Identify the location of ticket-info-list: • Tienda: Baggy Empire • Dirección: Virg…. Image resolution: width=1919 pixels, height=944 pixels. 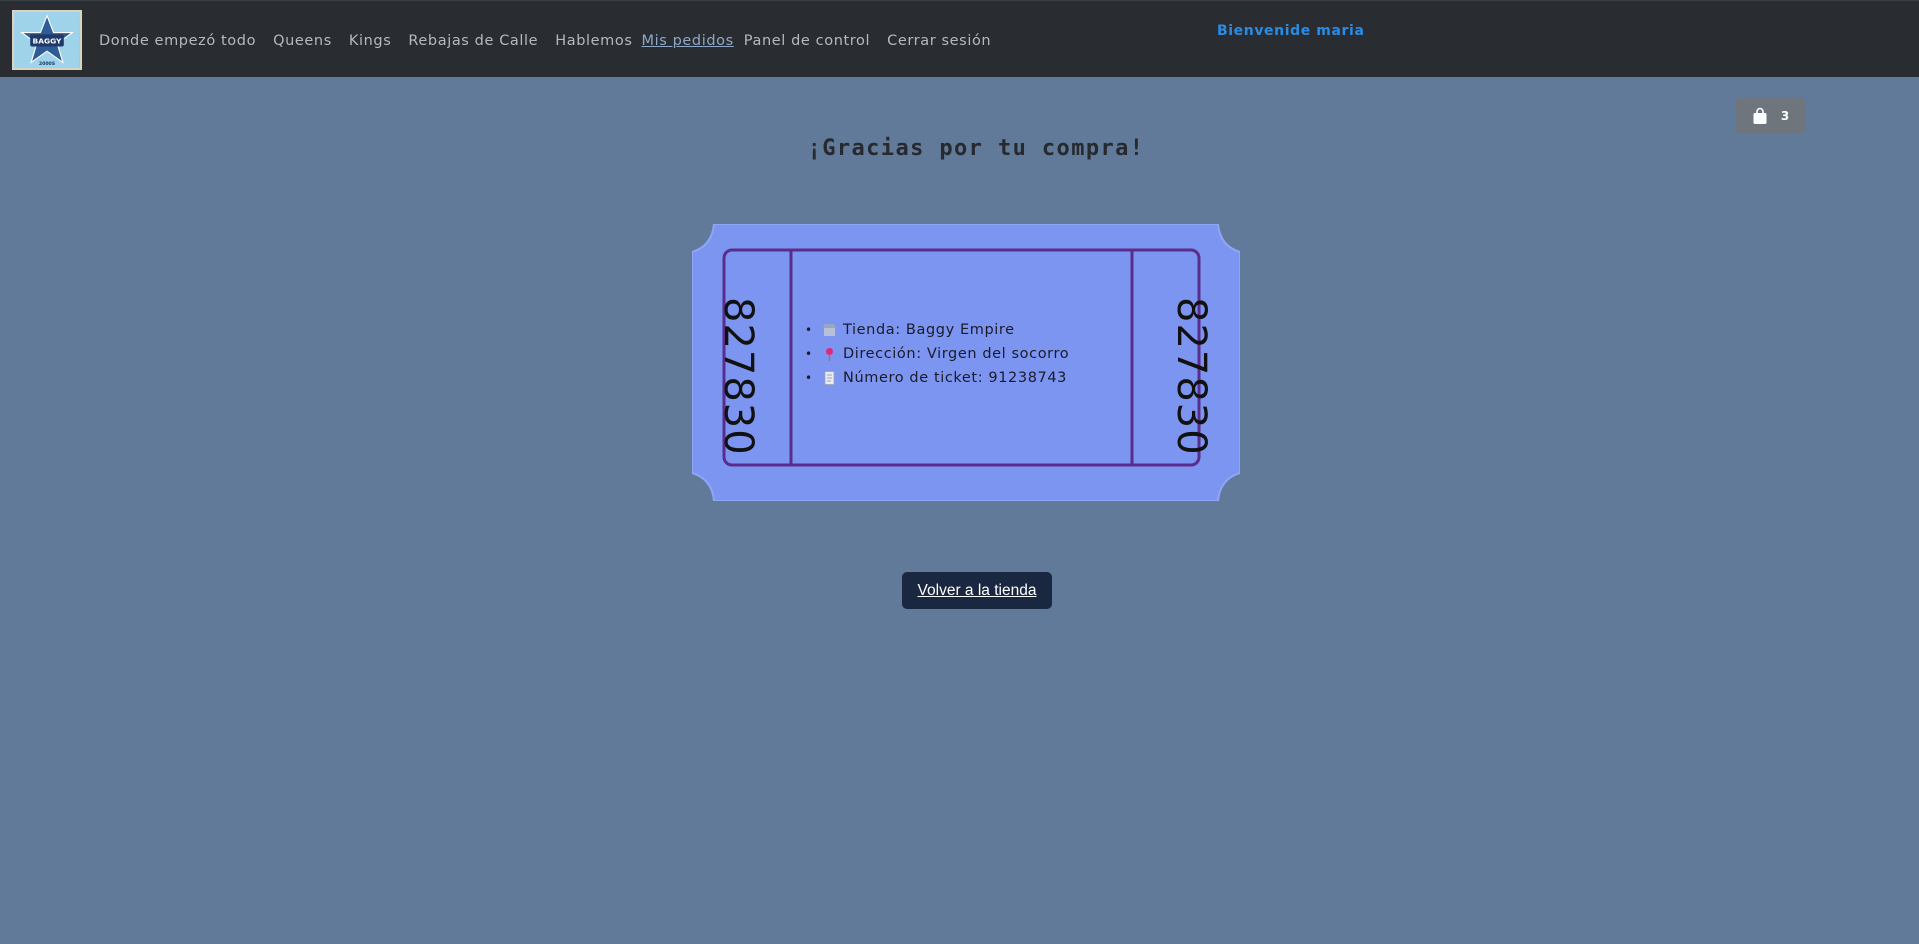
(975, 354).